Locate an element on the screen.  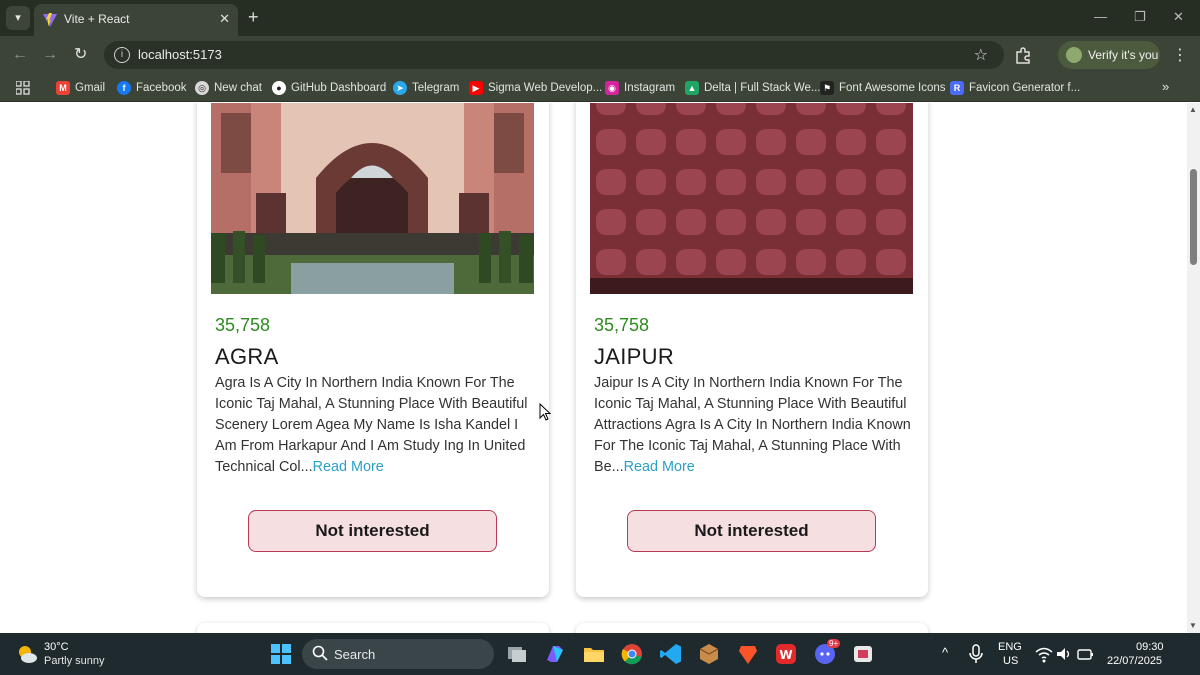
bookmark-star-icon: ☆ is located at coordinates (981, 55).